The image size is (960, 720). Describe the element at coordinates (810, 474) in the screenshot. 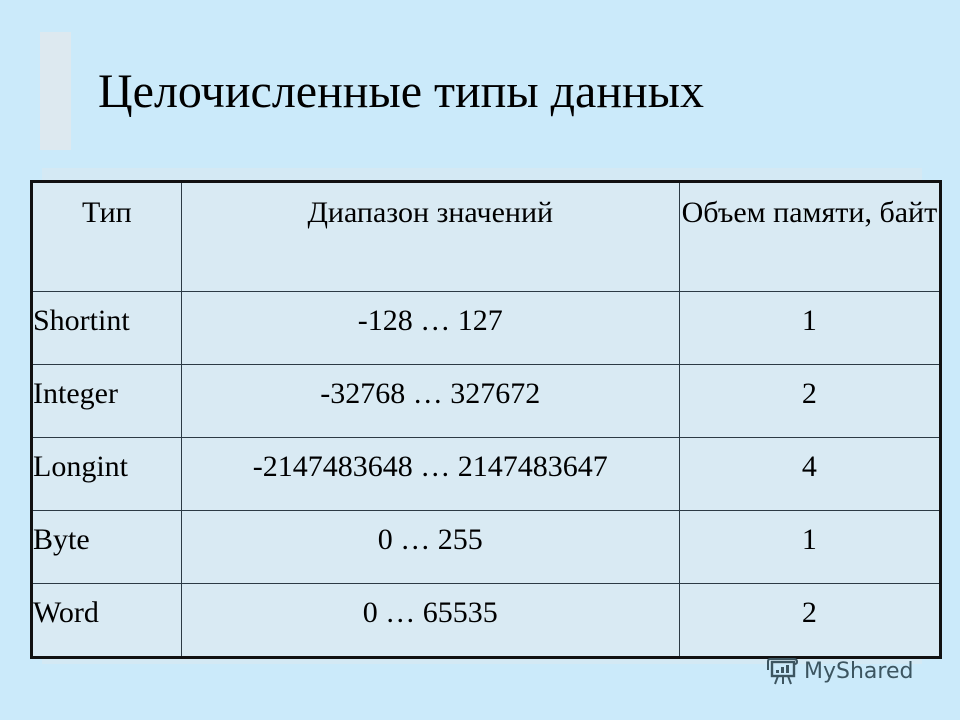

I see `cell-size: 4` at that location.